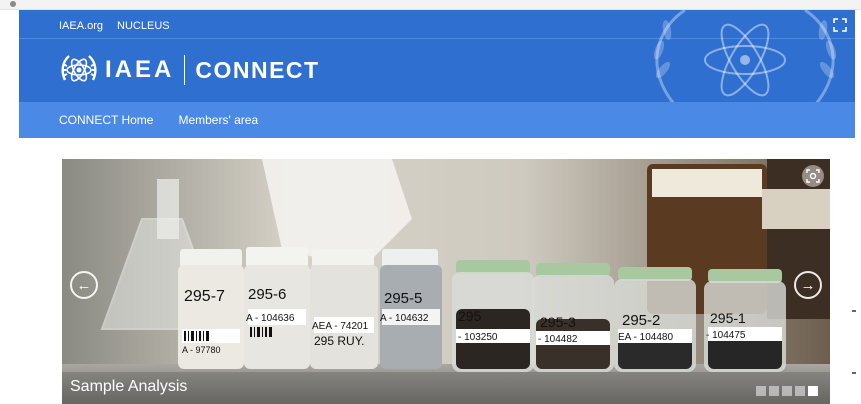  Describe the element at coordinates (430, 5) in the screenshot. I see `browser-address-bar` at that location.